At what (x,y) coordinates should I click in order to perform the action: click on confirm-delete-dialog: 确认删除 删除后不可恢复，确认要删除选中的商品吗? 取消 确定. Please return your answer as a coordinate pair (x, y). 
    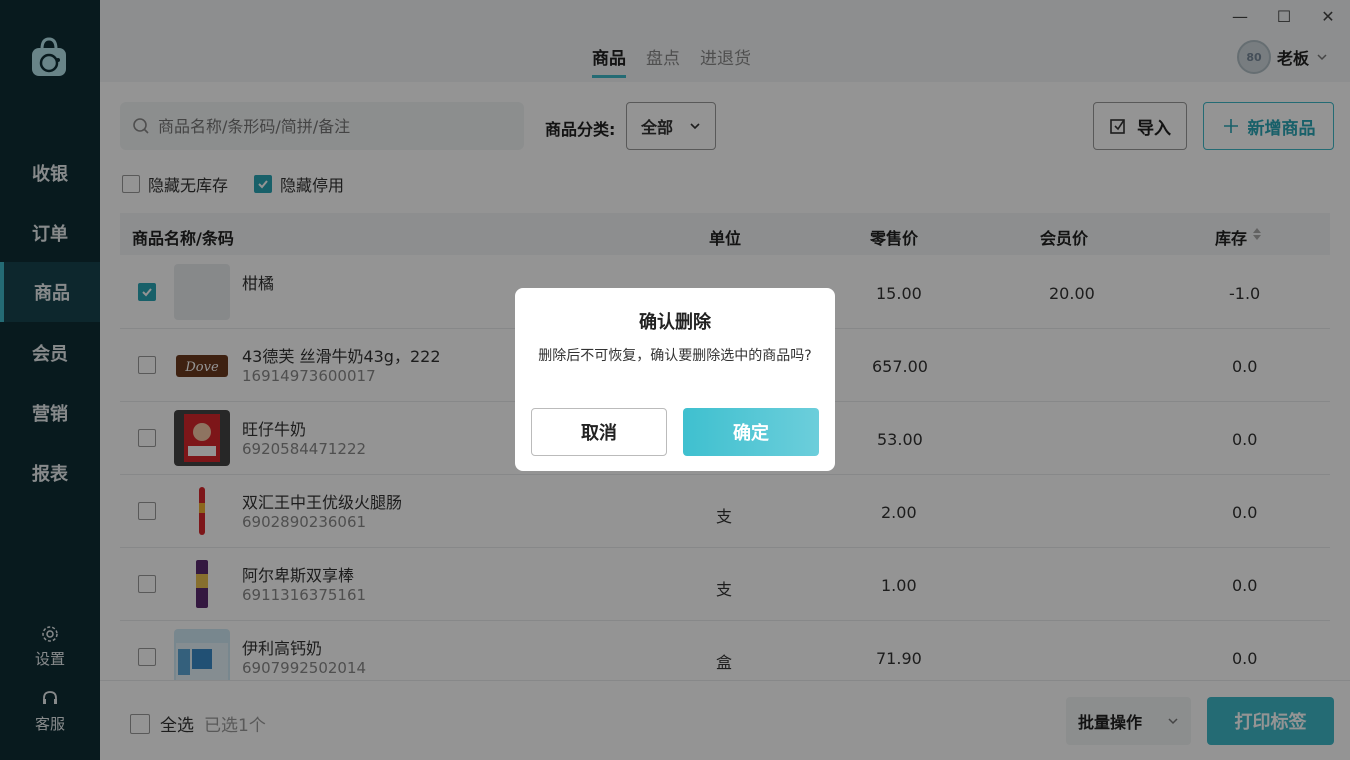
    Looking at the image, I should click on (675, 379).